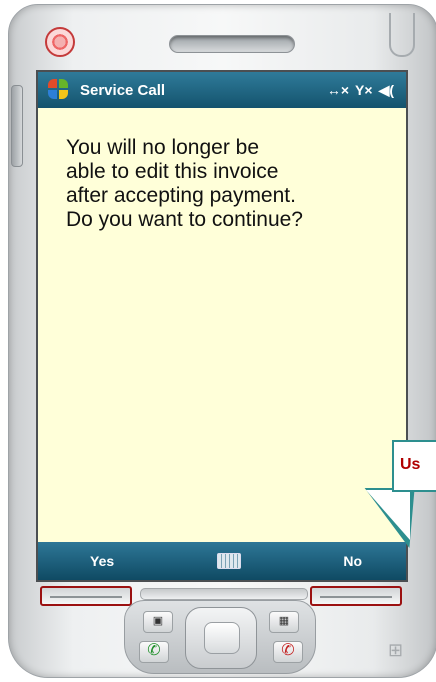 This screenshot has width=436, height=682. I want to click on yes-softkey: Yes, so click(102, 561).